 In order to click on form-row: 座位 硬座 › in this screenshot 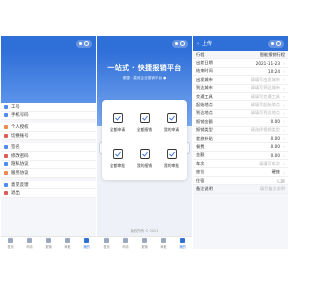, I will do `click(240, 172)`.